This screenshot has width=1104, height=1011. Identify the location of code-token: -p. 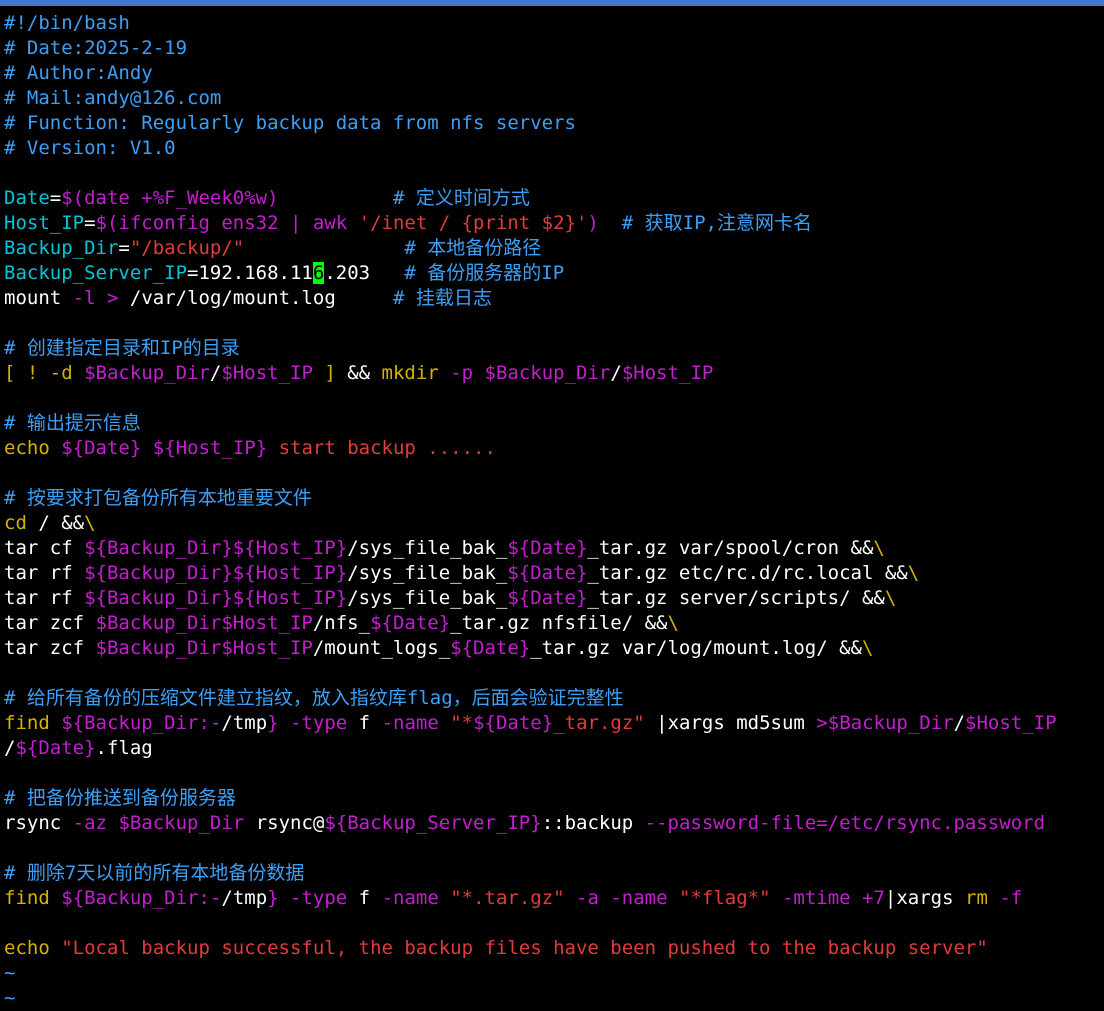
(461, 373).